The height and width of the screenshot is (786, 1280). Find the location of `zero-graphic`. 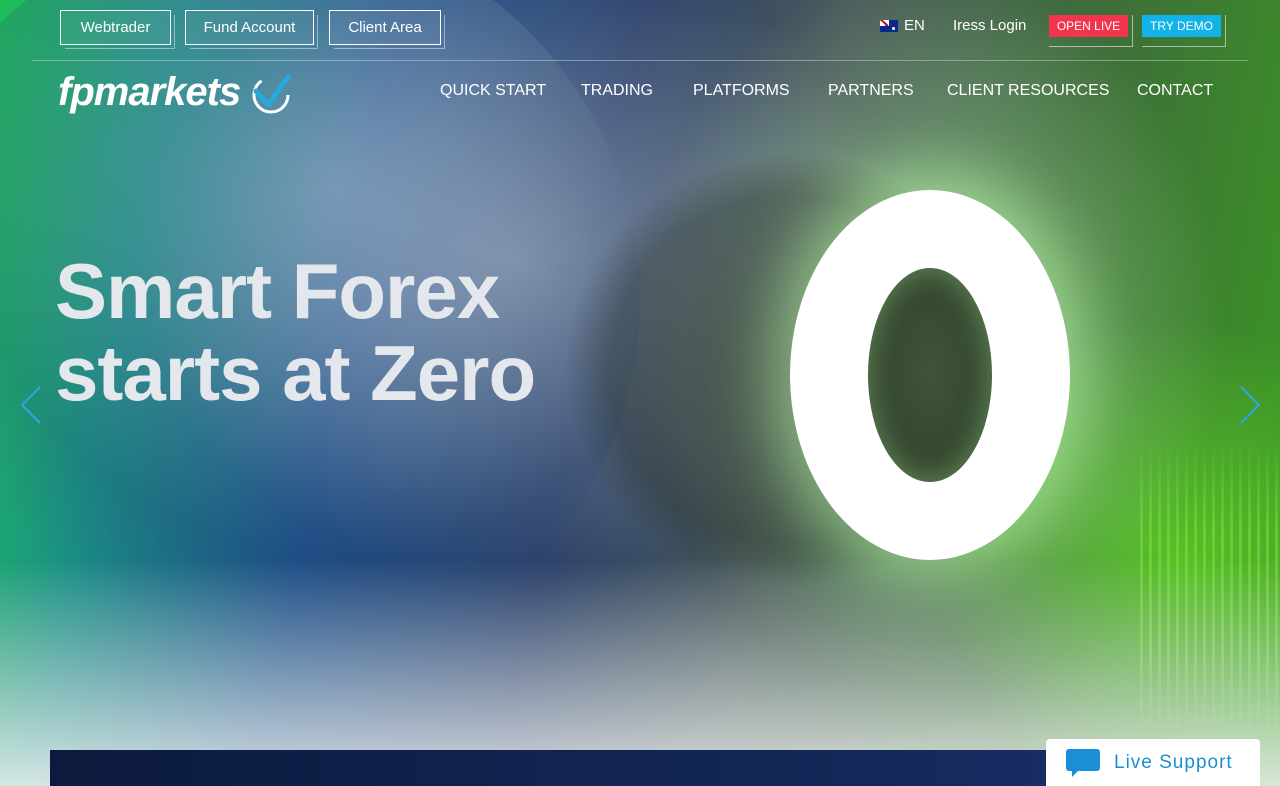

zero-graphic is located at coordinates (930, 375).